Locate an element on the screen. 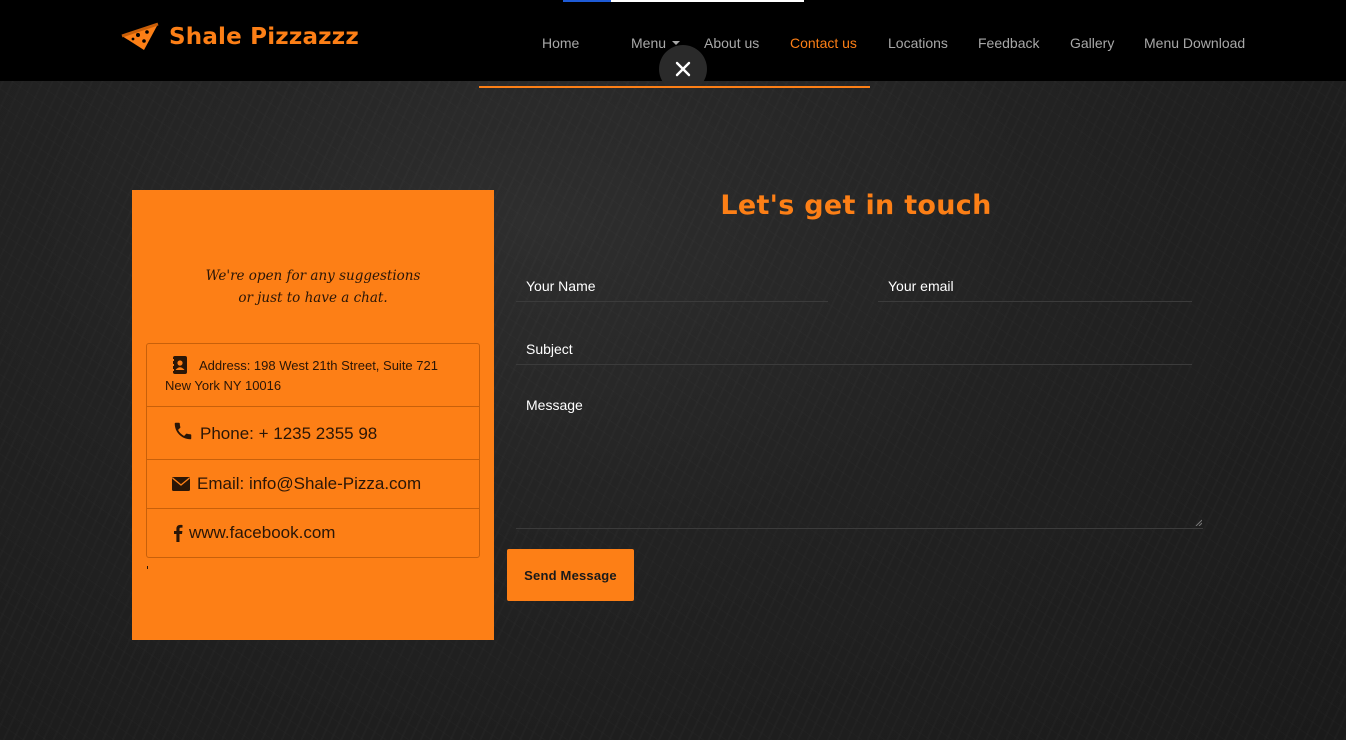 The width and height of the screenshot is (1346, 740). nav-gallery: Gallery is located at coordinates (1092, 43).